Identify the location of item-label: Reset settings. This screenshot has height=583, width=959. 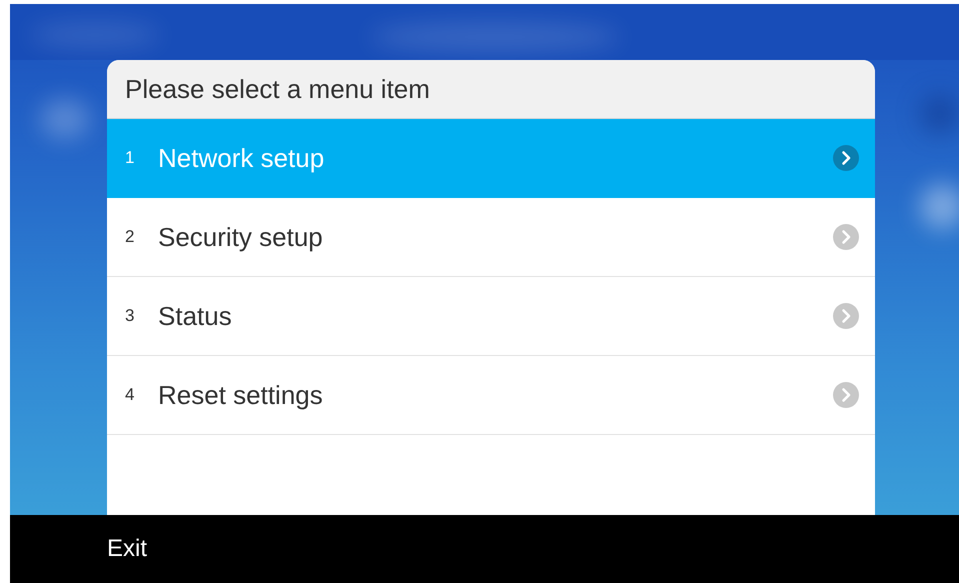
(241, 395).